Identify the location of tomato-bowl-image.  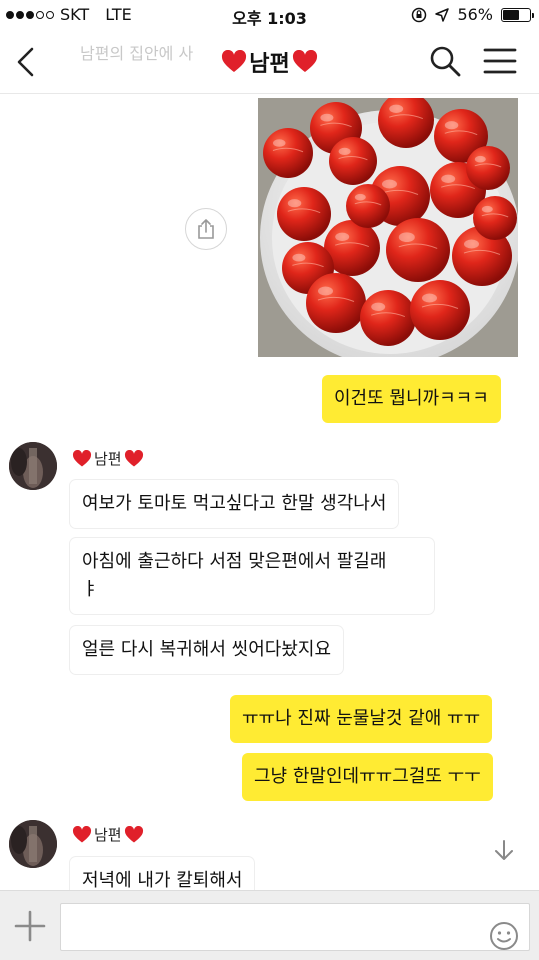
(388, 227).